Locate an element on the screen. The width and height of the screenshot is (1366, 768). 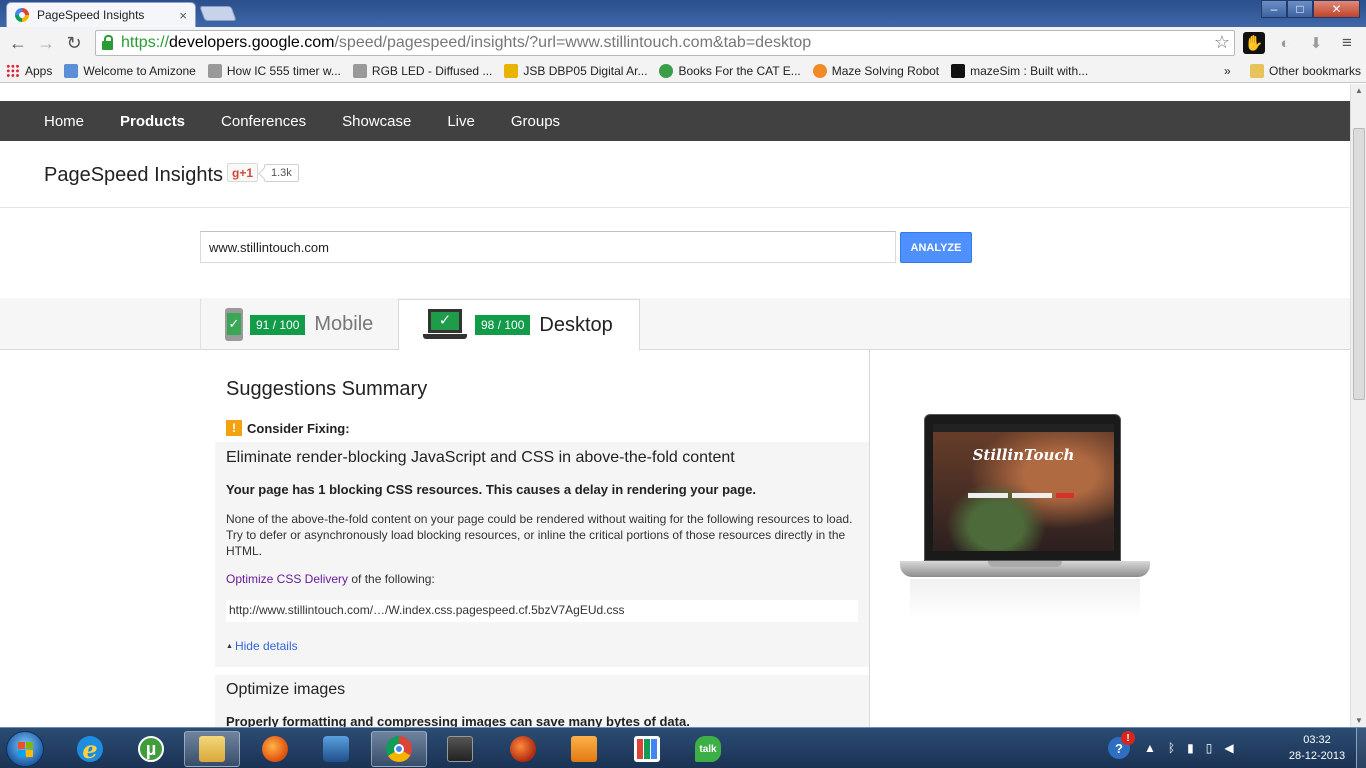
url-input is located at coordinates (548, 247).